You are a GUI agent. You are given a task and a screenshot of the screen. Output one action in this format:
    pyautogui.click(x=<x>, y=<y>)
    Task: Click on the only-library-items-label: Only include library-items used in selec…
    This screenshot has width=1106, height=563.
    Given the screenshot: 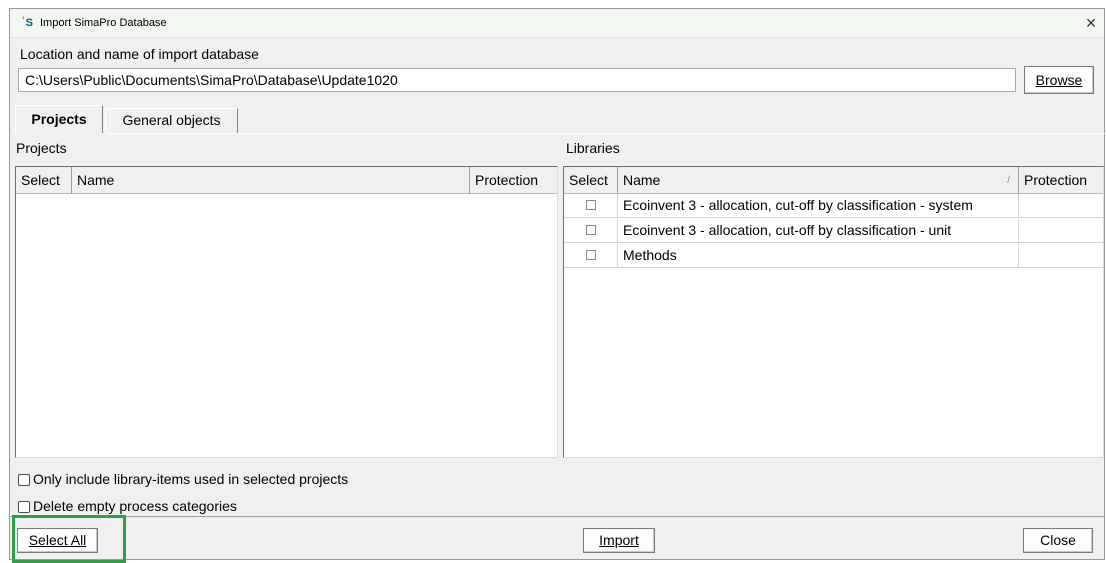 What is the action you would take?
    pyautogui.click(x=191, y=479)
    